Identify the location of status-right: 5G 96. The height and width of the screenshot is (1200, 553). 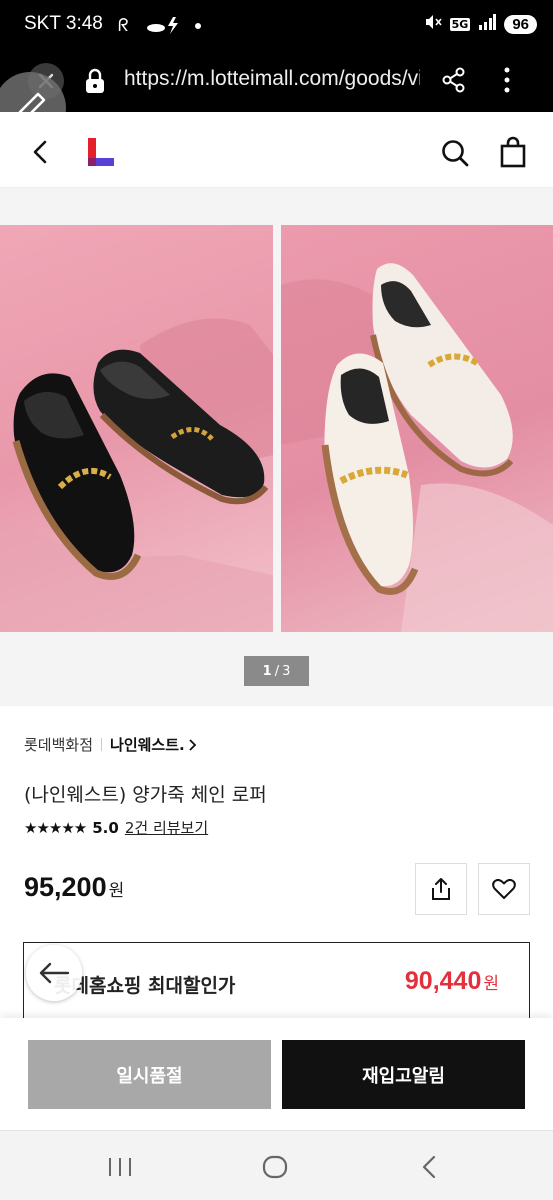
(480, 24).